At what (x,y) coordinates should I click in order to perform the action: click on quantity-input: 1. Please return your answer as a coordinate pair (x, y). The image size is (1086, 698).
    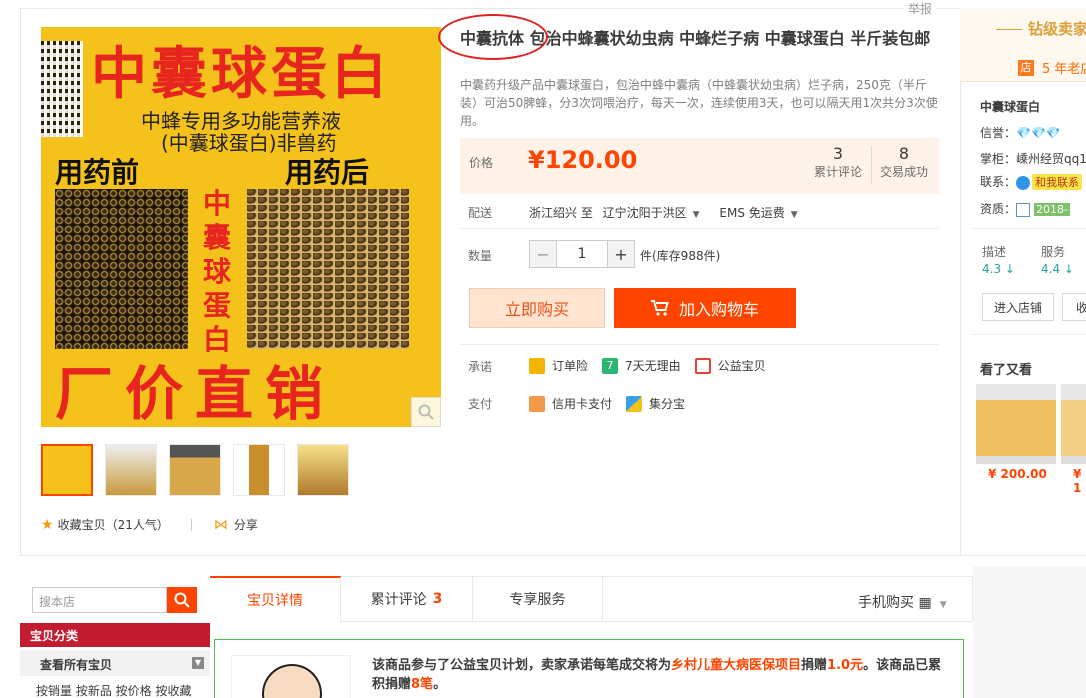
    Looking at the image, I should click on (582, 254).